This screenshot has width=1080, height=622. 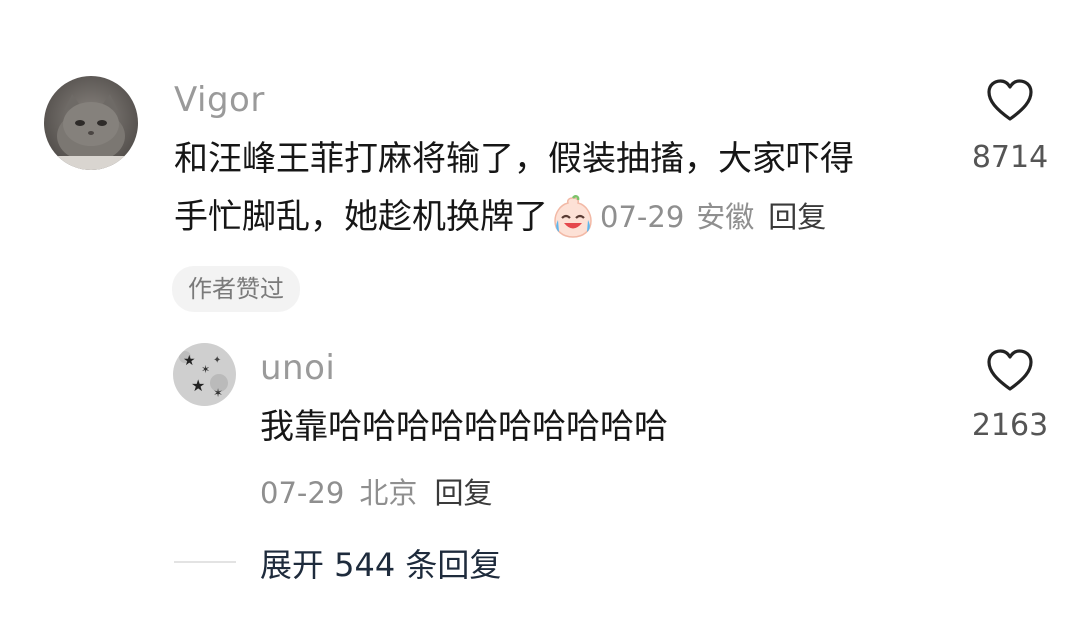 What do you see at coordinates (380, 563) in the screenshot?
I see `expand-replies-button: 展开 544 条回复` at bounding box center [380, 563].